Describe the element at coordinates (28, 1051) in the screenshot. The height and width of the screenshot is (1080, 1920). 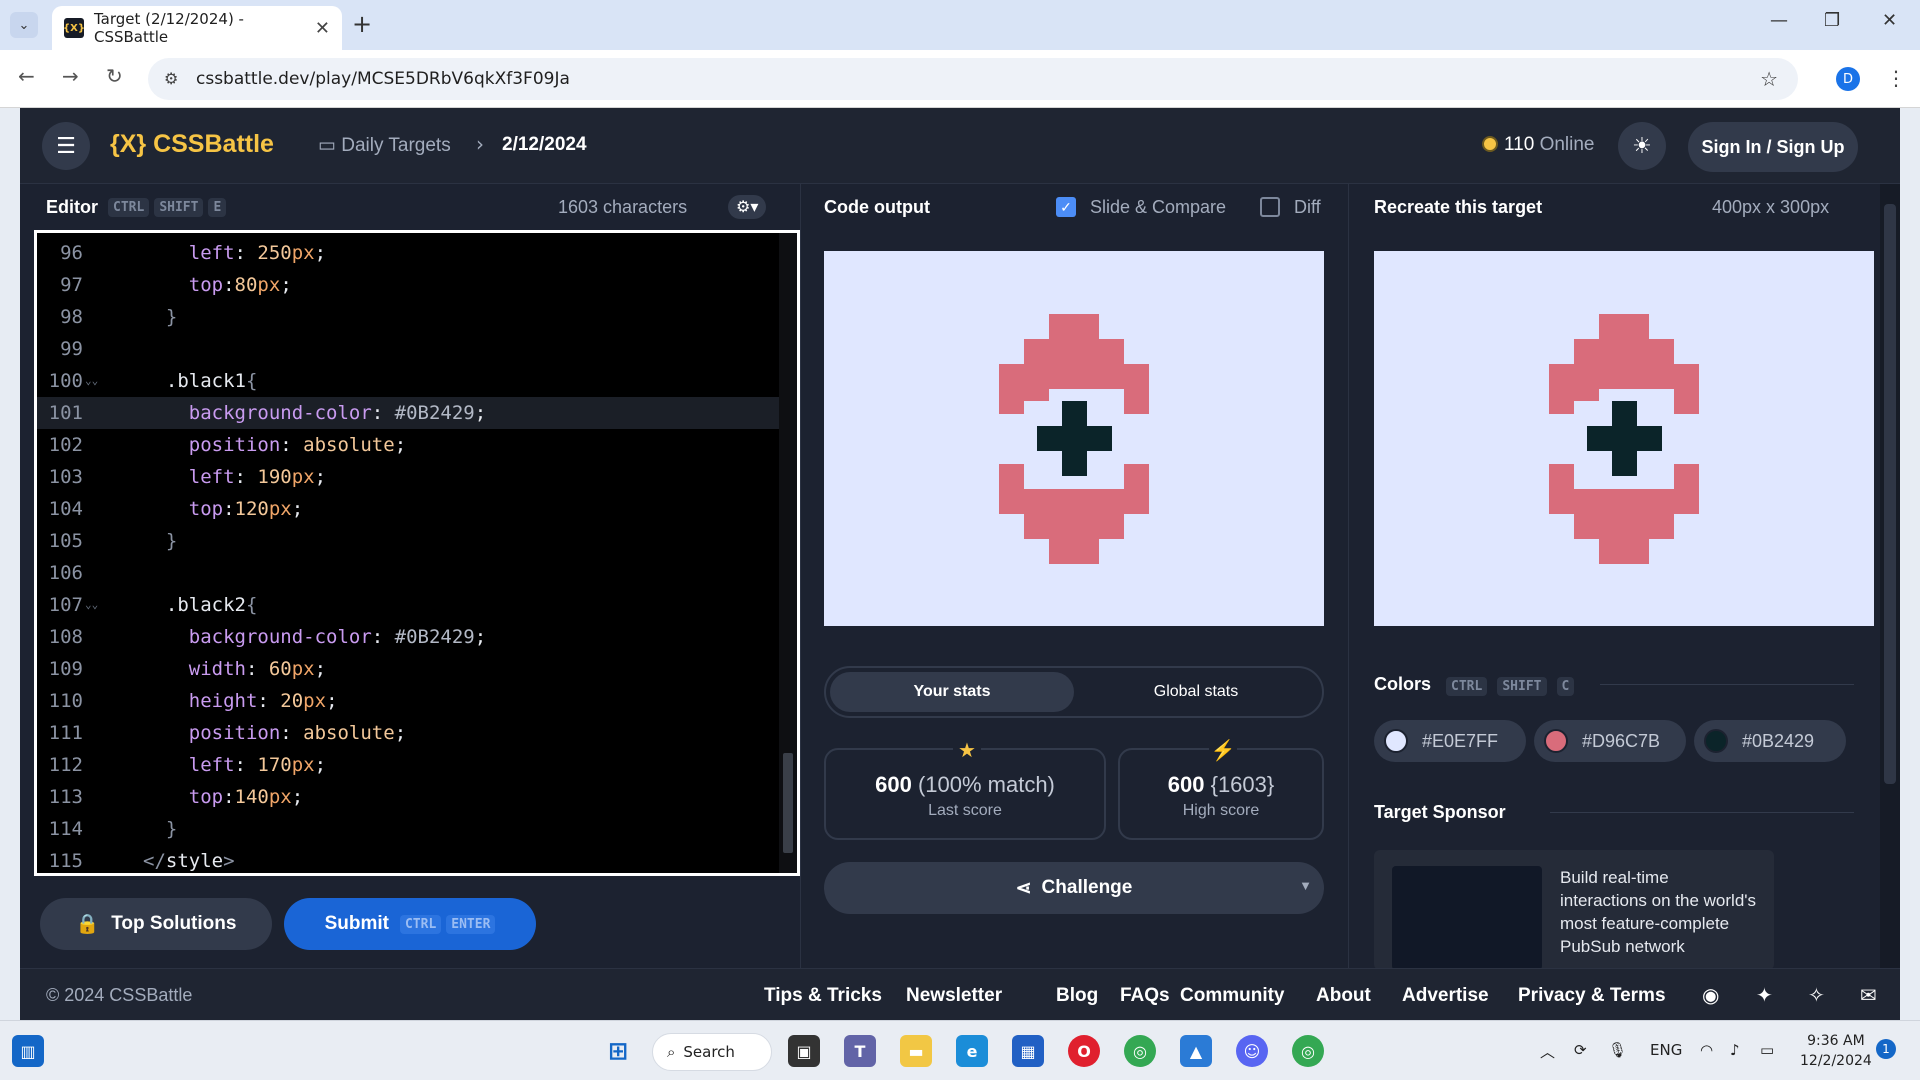
I see `widgets-icon: ▥` at that location.